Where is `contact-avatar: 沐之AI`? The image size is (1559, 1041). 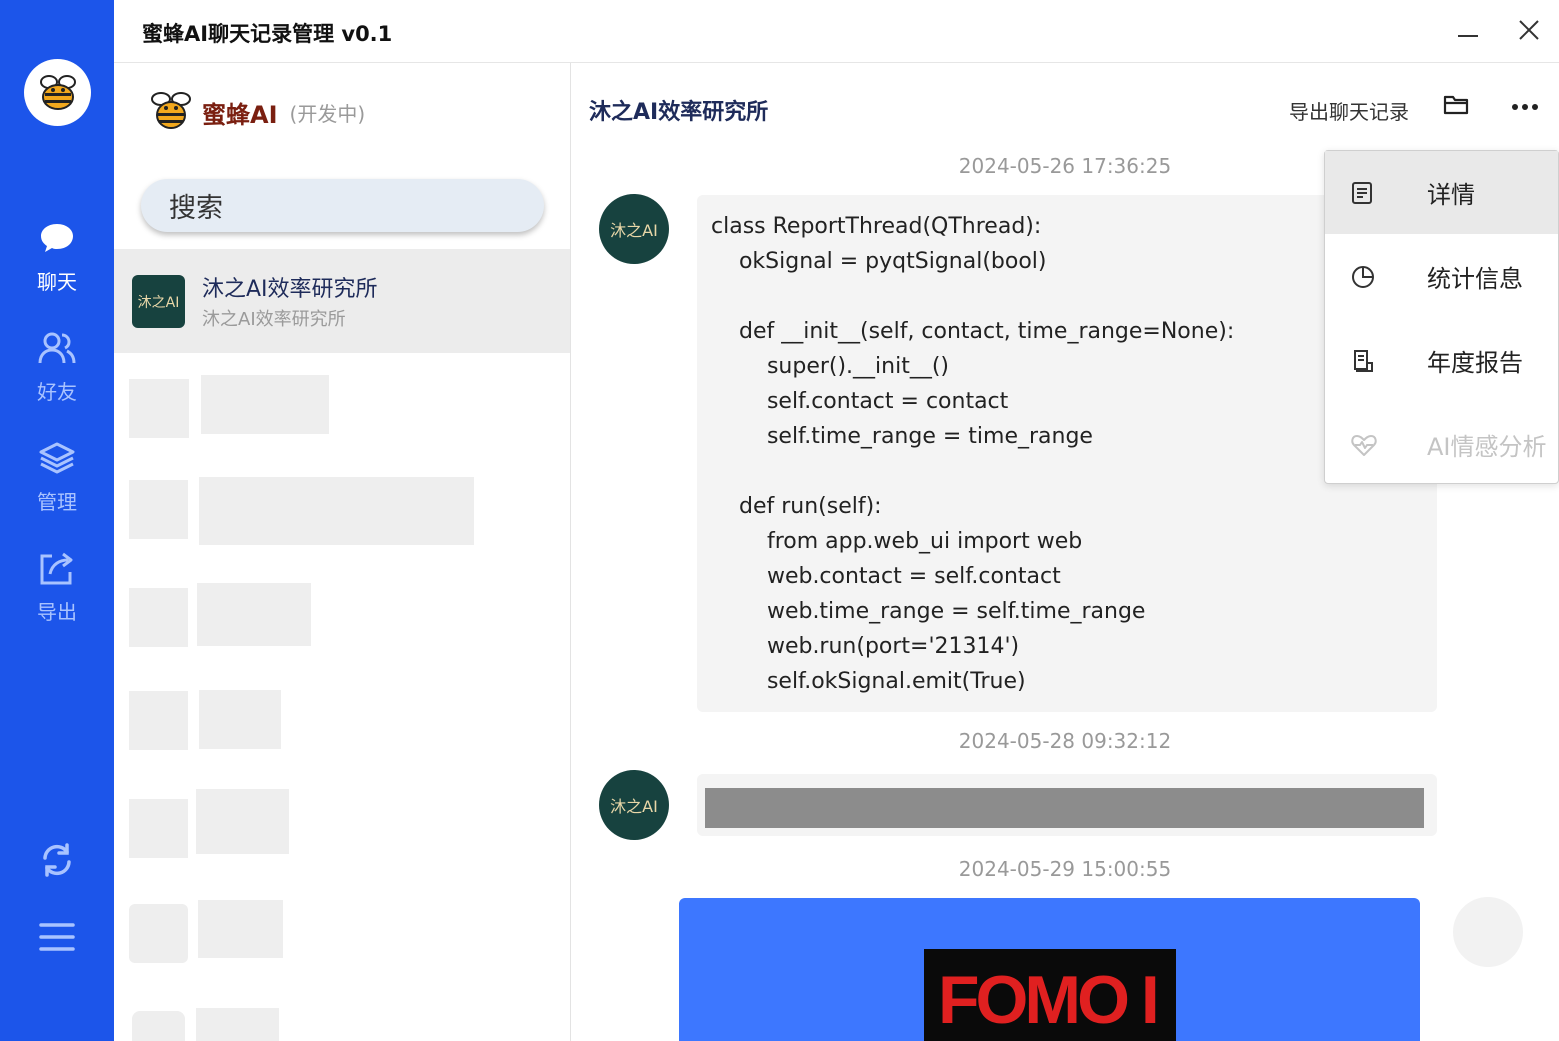 contact-avatar: 沐之AI is located at coordinates (158, 301).